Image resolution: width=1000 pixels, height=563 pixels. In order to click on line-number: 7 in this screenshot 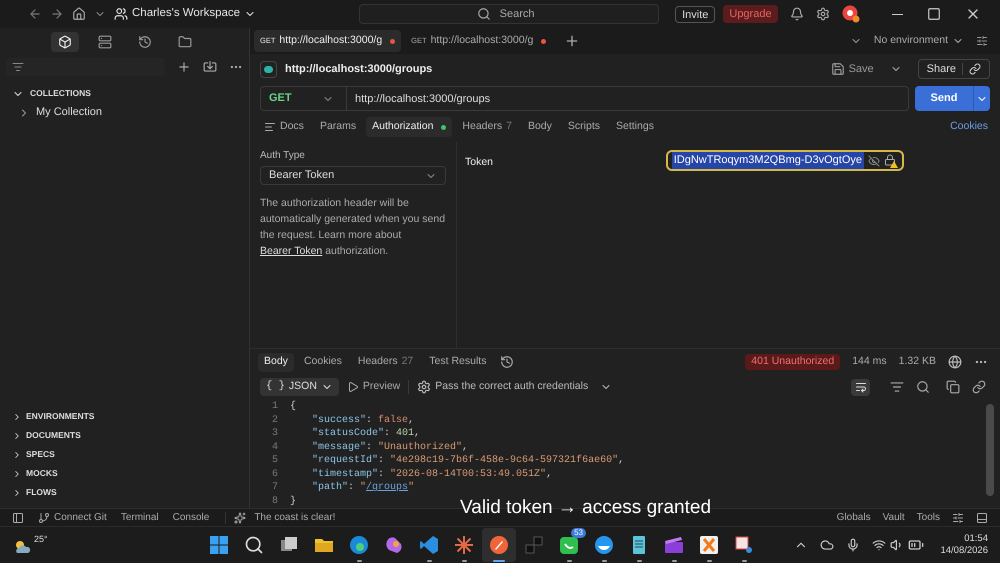, I will do `click(274, 488)`.